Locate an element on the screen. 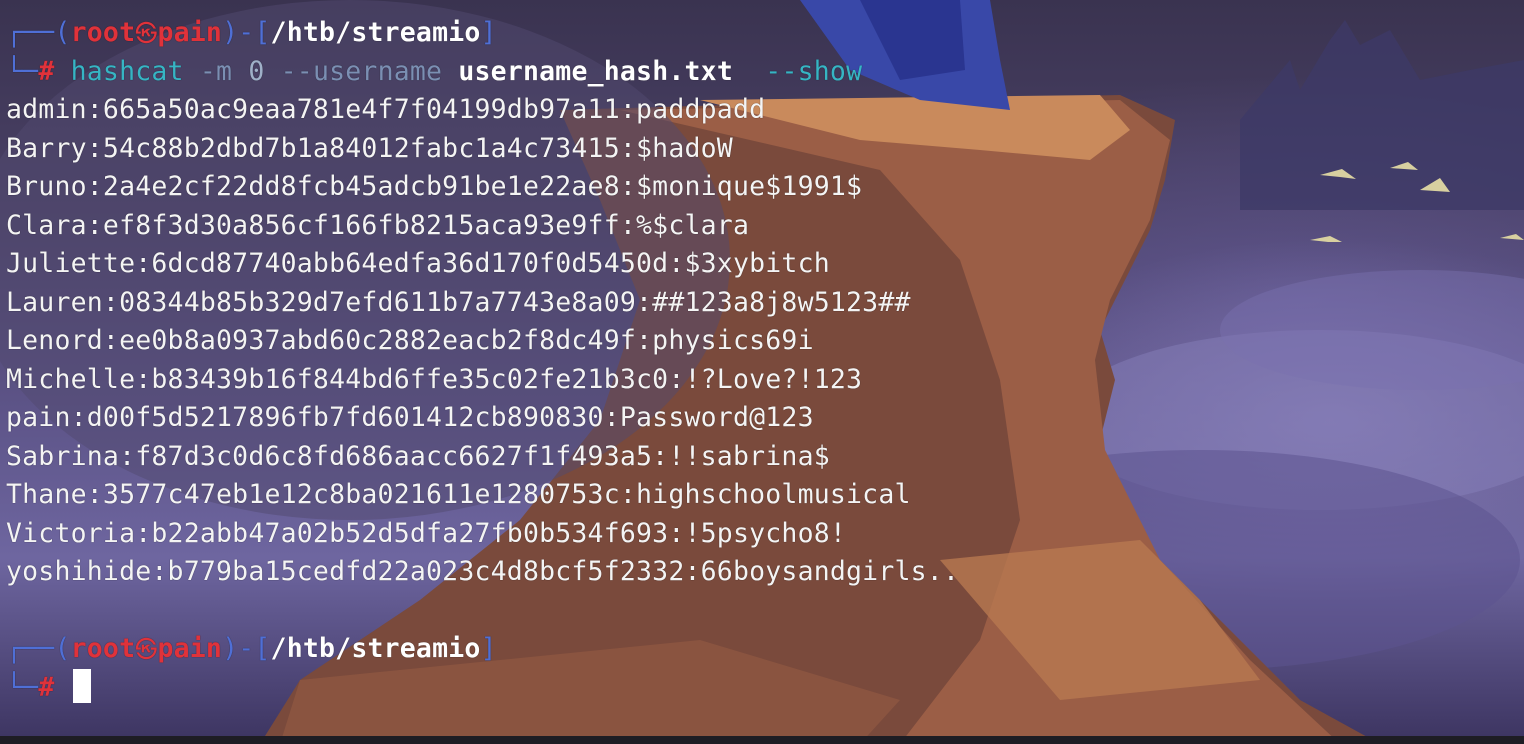 The image size is (1524, 744). command-show-flag: --show is located at coordinates (814, 71).